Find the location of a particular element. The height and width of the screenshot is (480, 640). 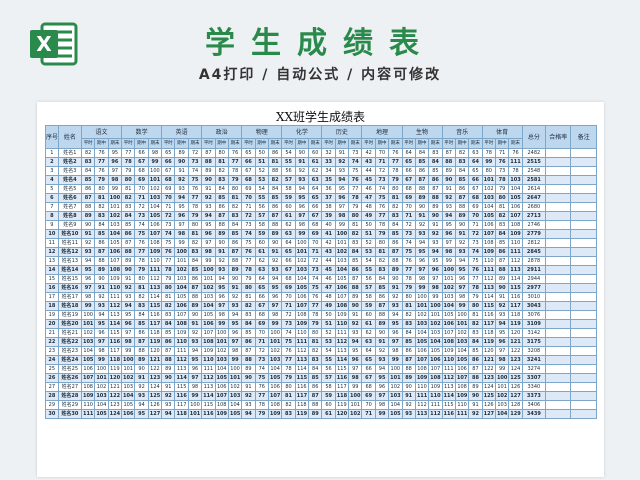

cell-name: 姓名23 is located at coordinates (70, 351).